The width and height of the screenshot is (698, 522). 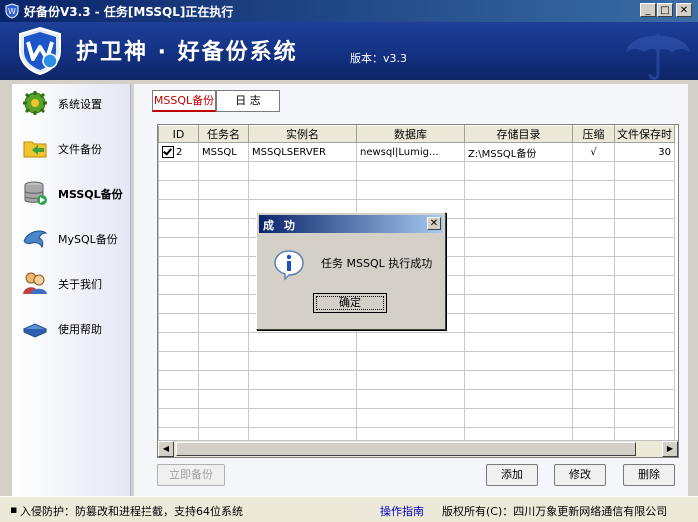 What do you see at coordinates (410, 134) in the screenshot?
I see `column-header: 数据库` at bounding box center [410, 134].